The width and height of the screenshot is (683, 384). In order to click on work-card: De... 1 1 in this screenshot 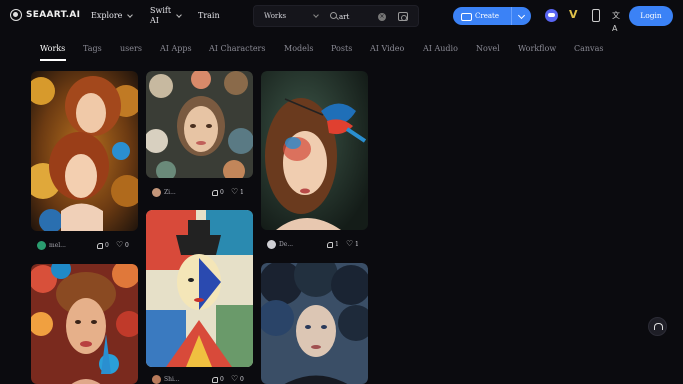, I will do `click(314, 163)`.